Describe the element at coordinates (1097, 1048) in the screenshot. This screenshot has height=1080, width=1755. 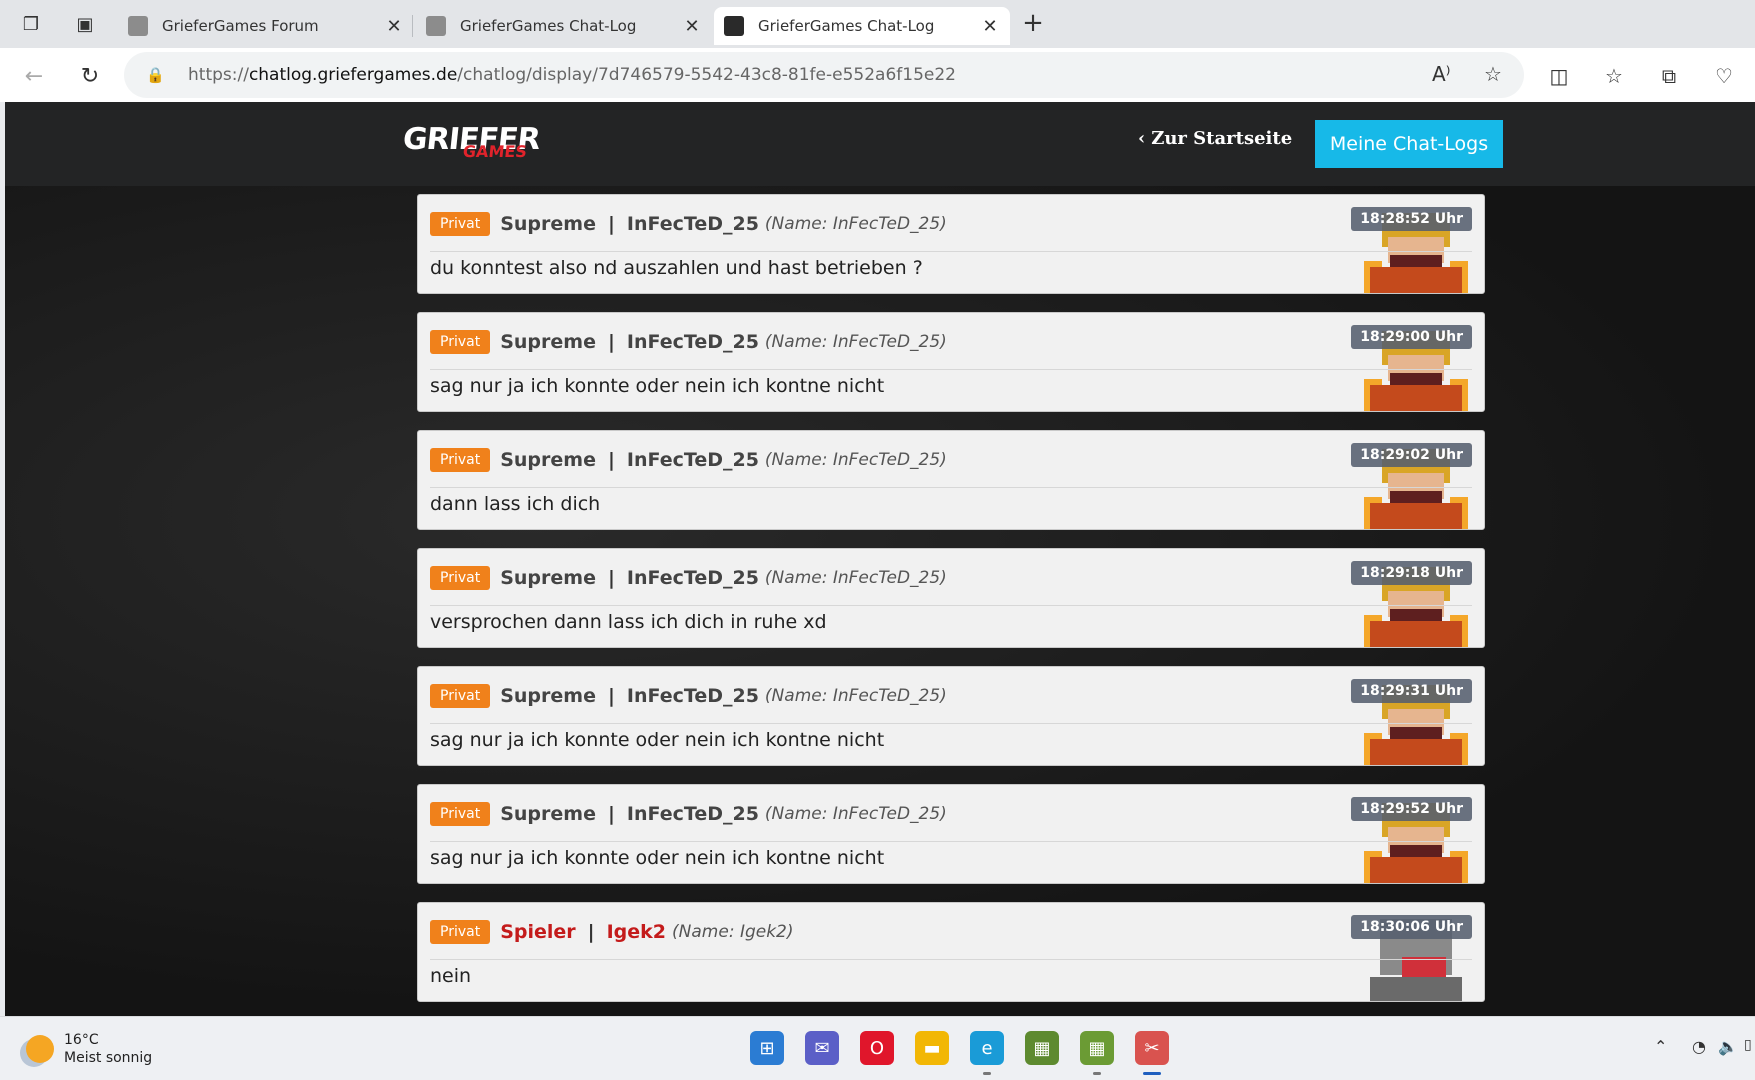
I see `minecraft-launcher-icon: ▦` at that location.